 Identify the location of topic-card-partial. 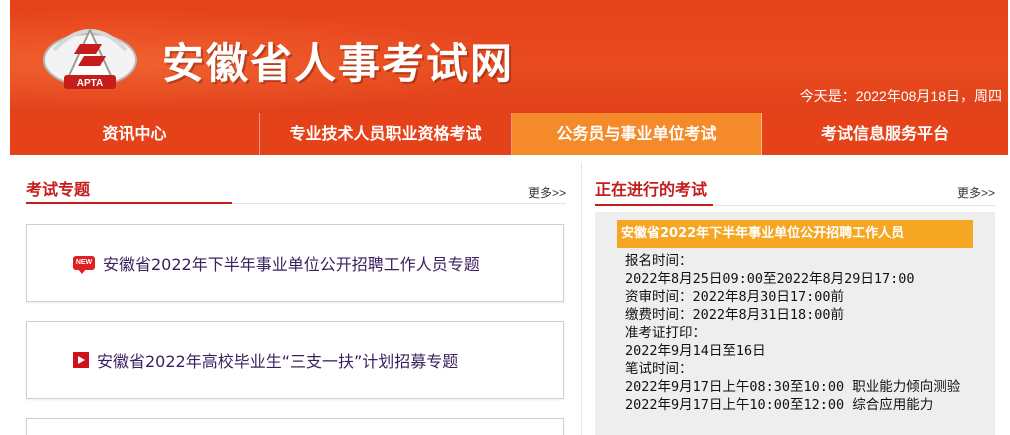
(295, 426).